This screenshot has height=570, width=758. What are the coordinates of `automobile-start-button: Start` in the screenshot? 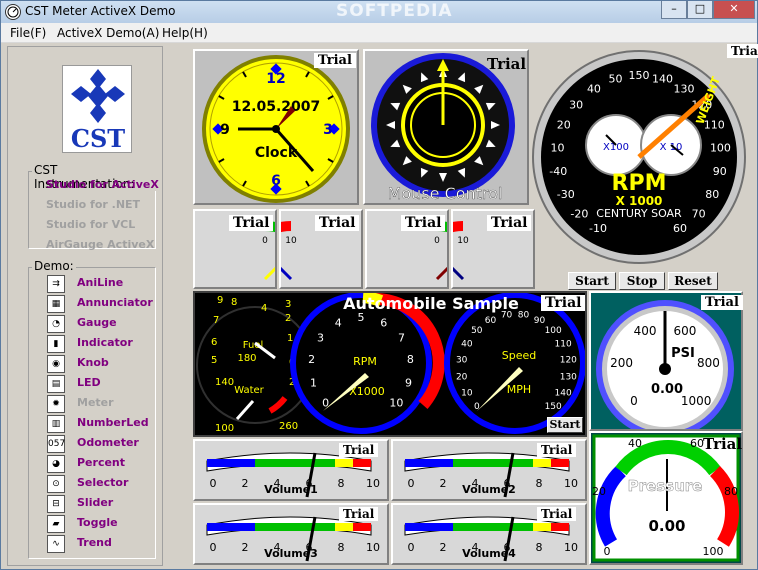 It's located at (565, 425).